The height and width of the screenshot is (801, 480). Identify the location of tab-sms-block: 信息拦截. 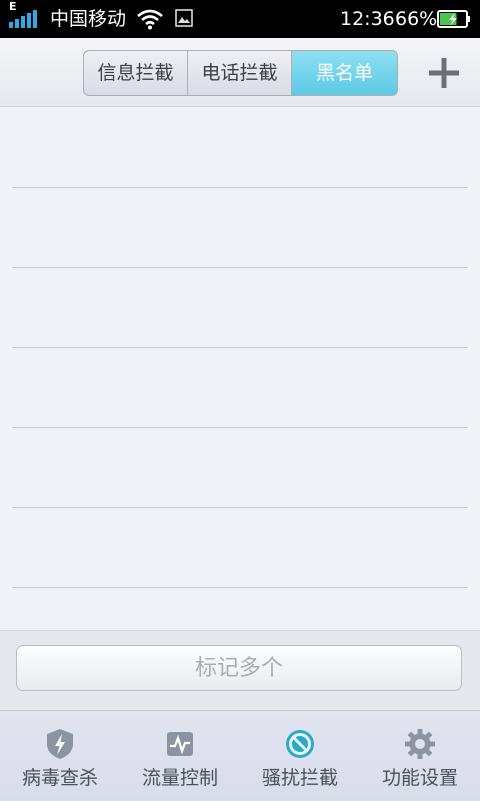
(136, 73).